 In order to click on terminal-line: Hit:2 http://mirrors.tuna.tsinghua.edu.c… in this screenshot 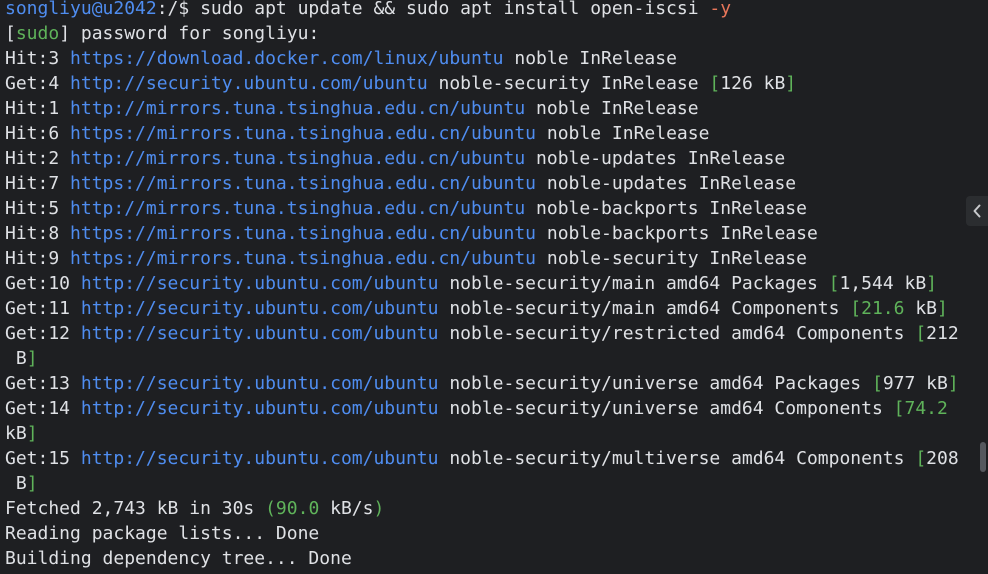, I will do `click(486, 158)`.